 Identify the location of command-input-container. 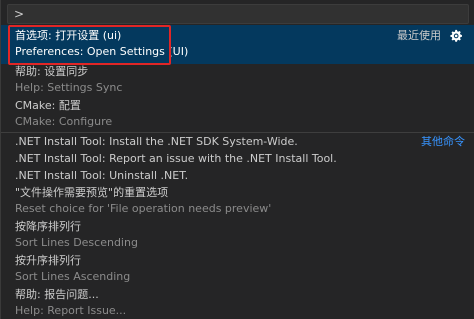
(238, 14).